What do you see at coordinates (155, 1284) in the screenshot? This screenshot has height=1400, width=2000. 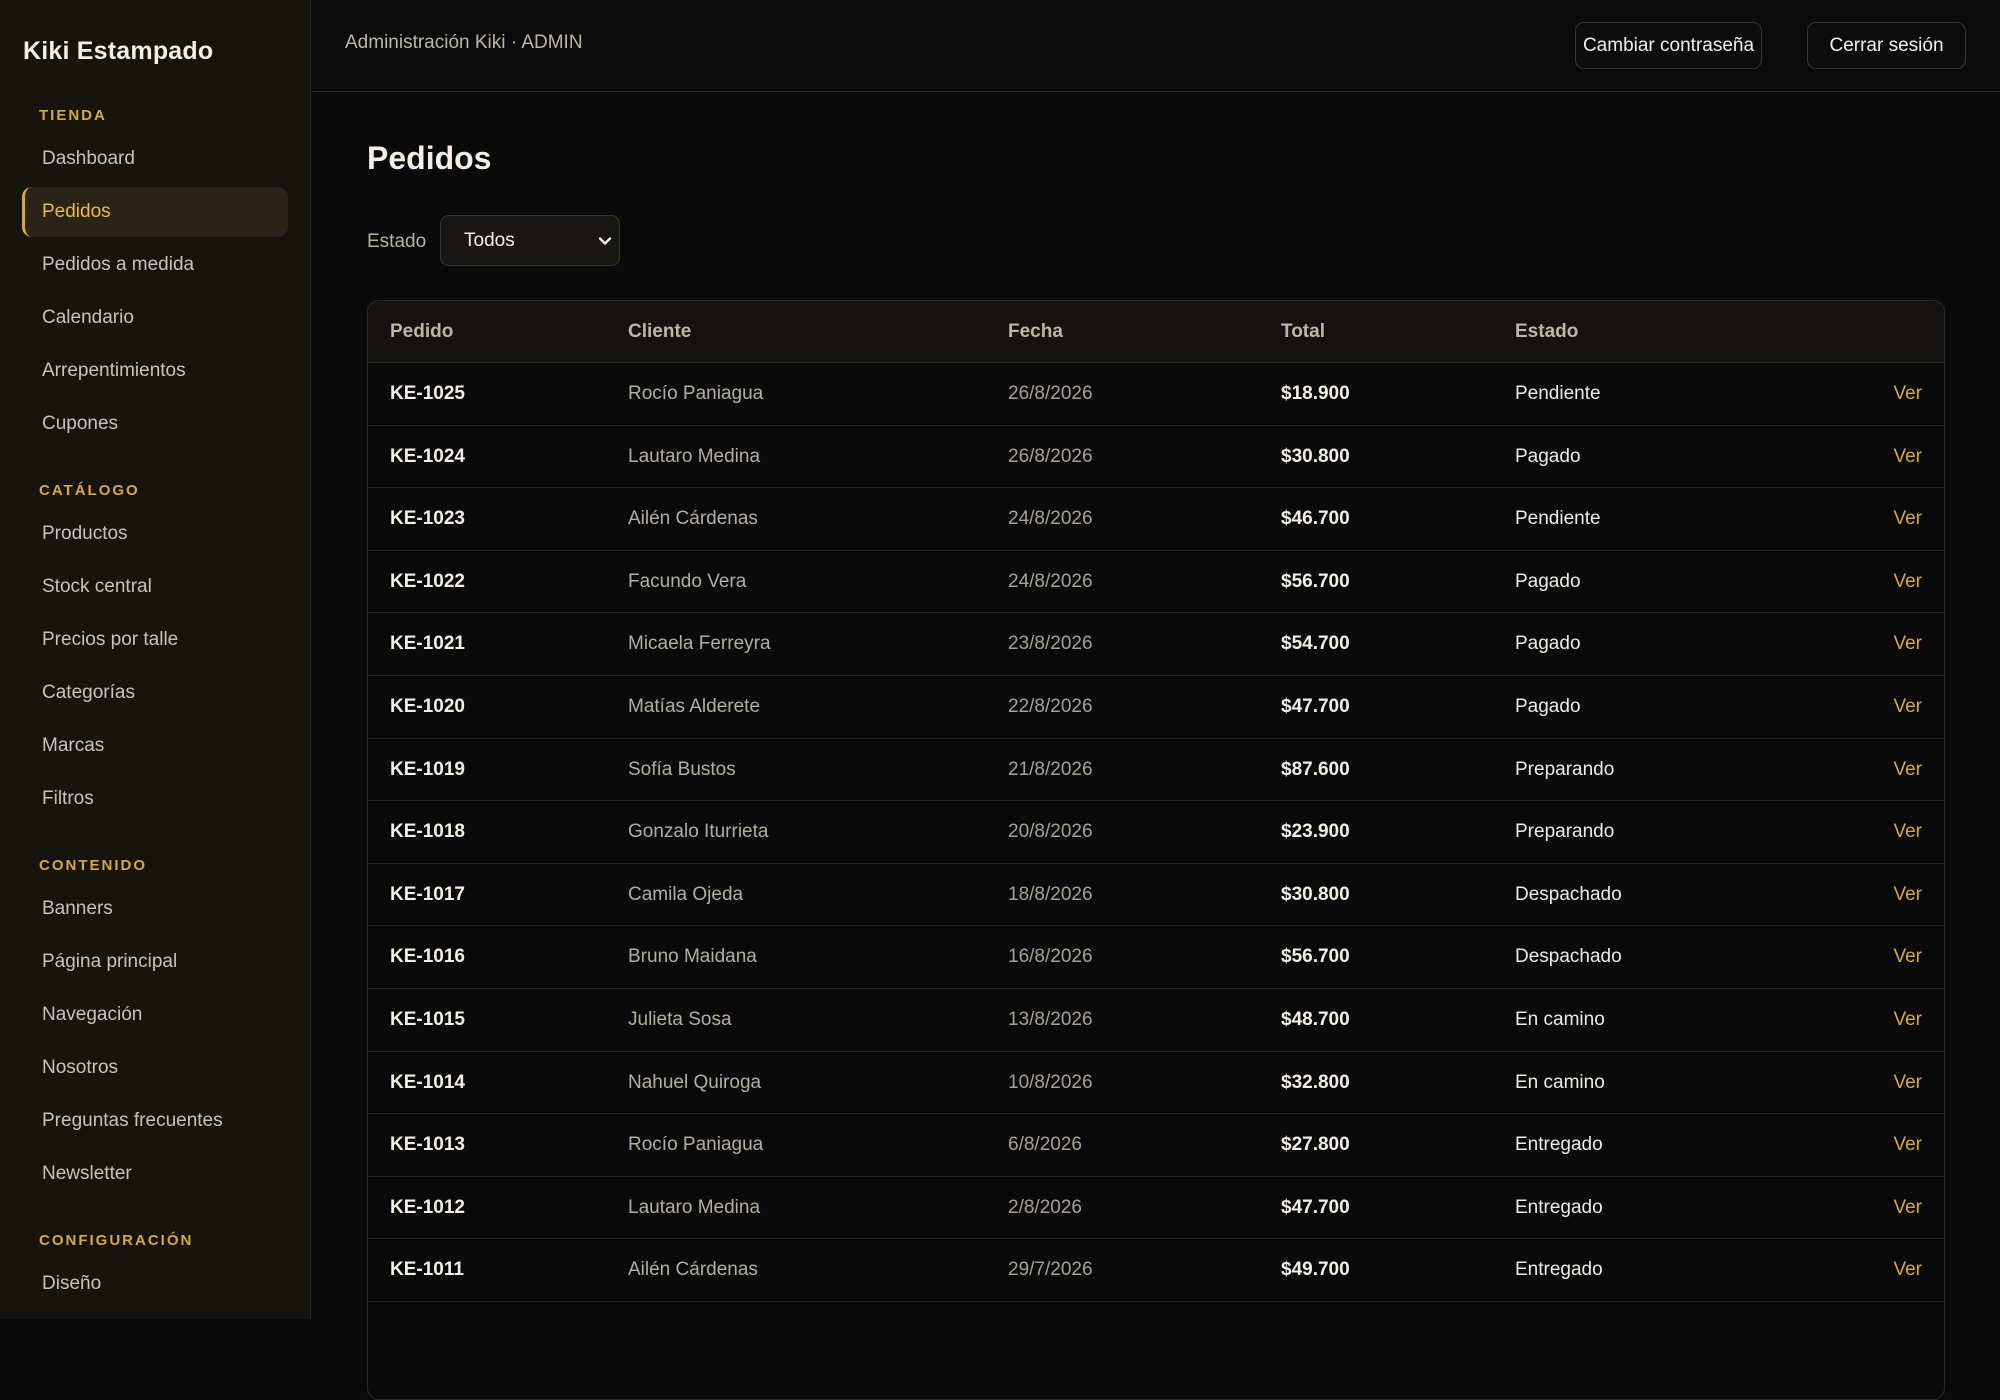 I see `sidebar-item-diseno: Diseño` at bounding box center [155, 1284].